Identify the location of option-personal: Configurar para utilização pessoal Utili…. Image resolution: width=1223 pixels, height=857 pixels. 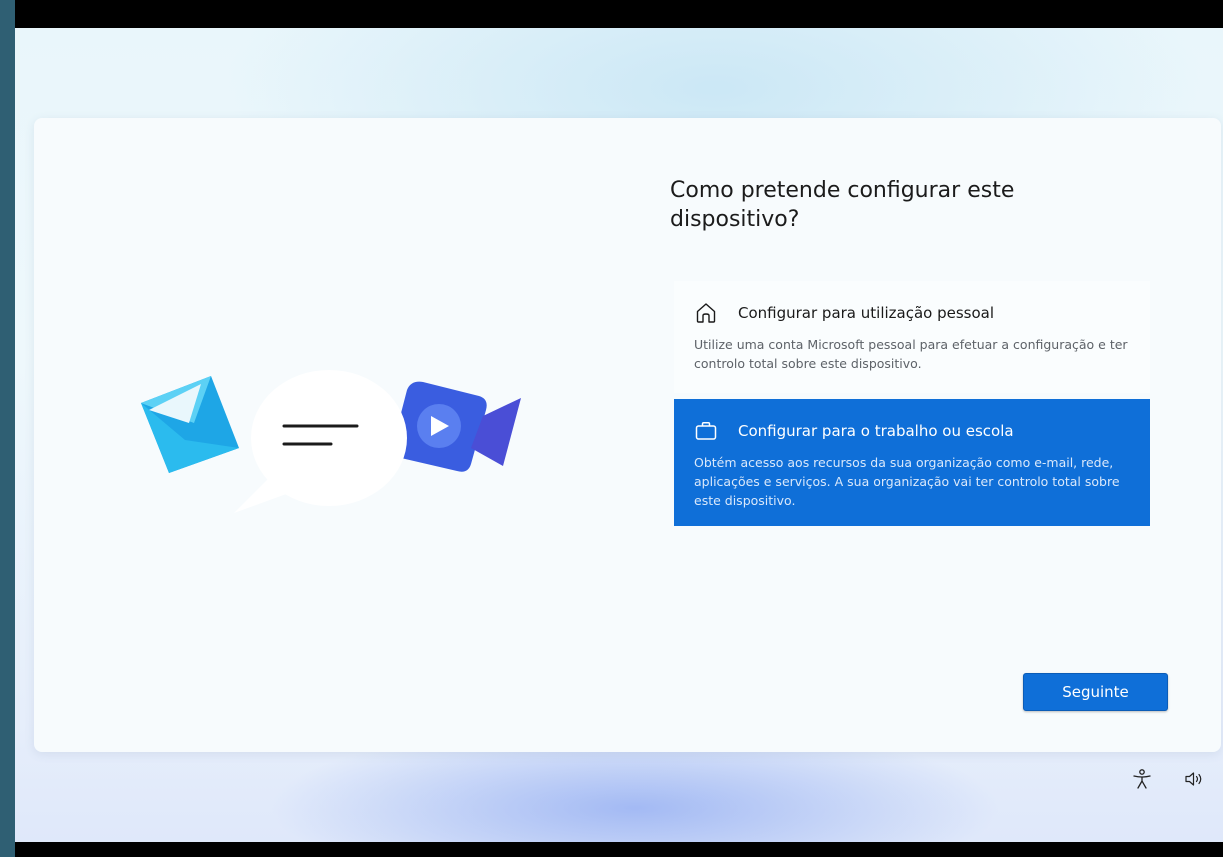
(912, 337).